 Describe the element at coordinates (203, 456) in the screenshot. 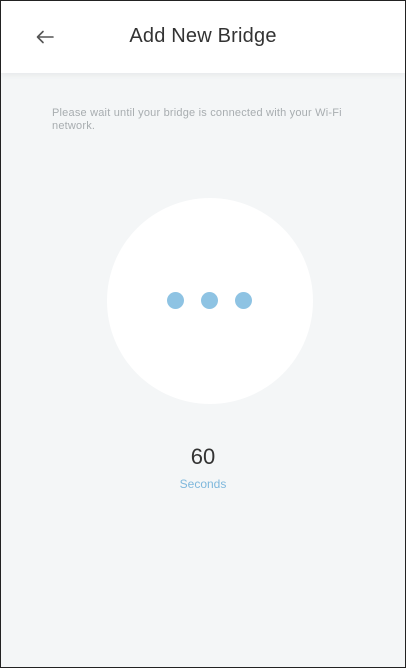

I see `countdown-value: 60` at that location.